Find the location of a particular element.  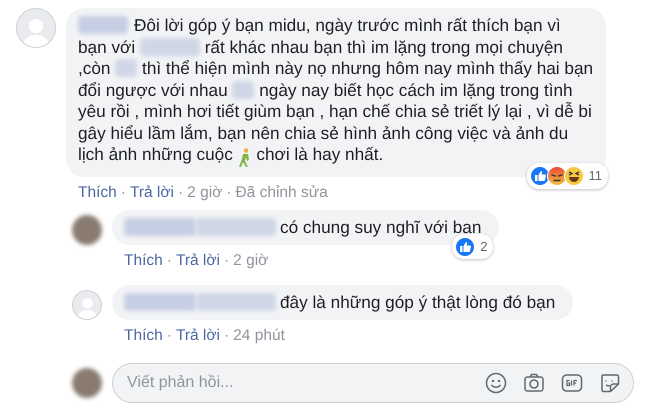

gif-icon is located at coordinates (572, 383).